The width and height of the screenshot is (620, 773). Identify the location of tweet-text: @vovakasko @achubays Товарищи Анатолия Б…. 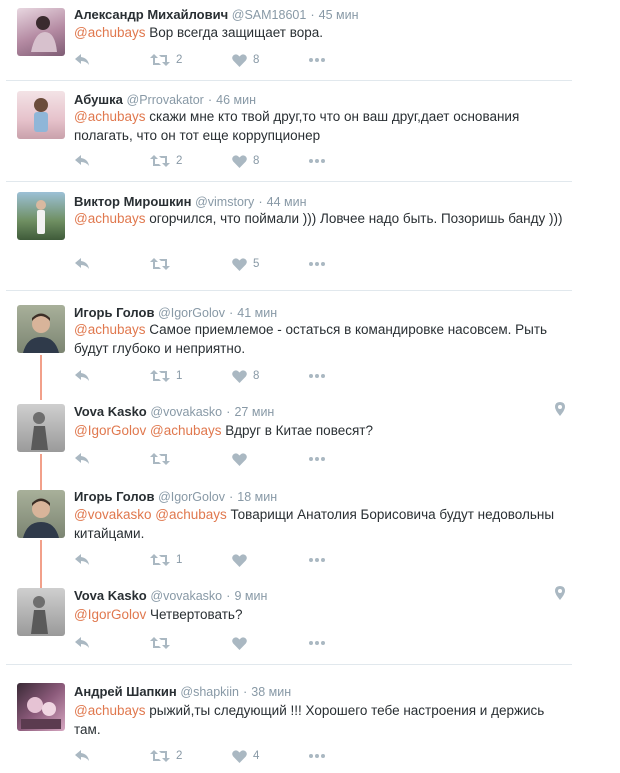
(321, 524).